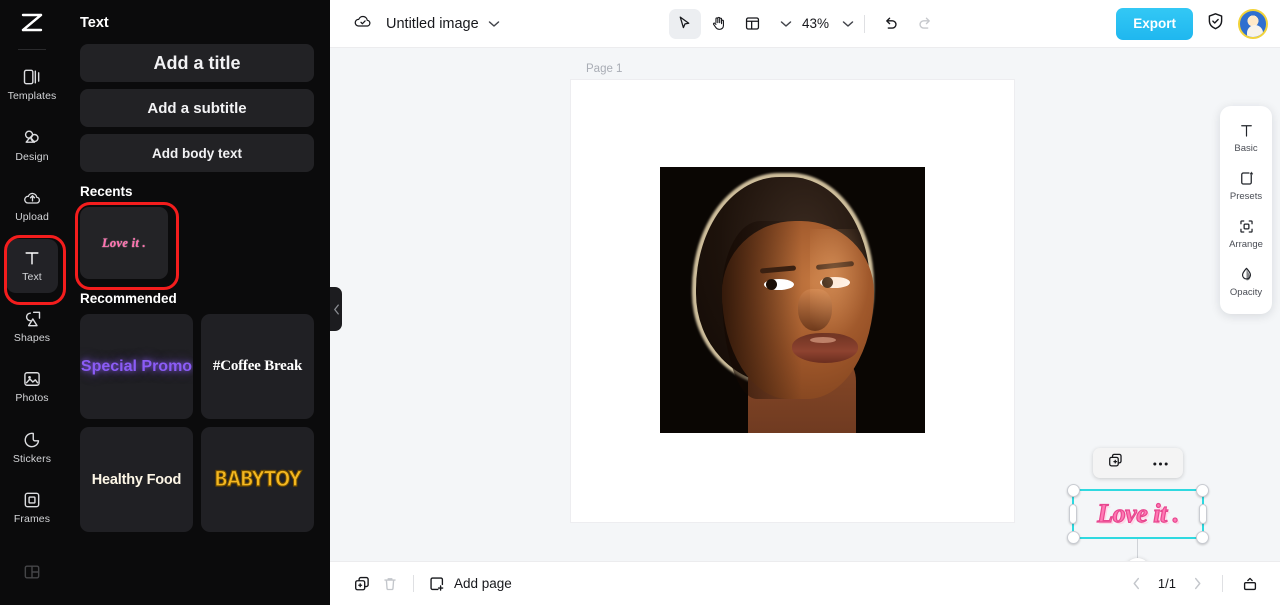 The image size is (1280, 605). I want to click on sidebar-item-label: Photos, so click(32, 398).